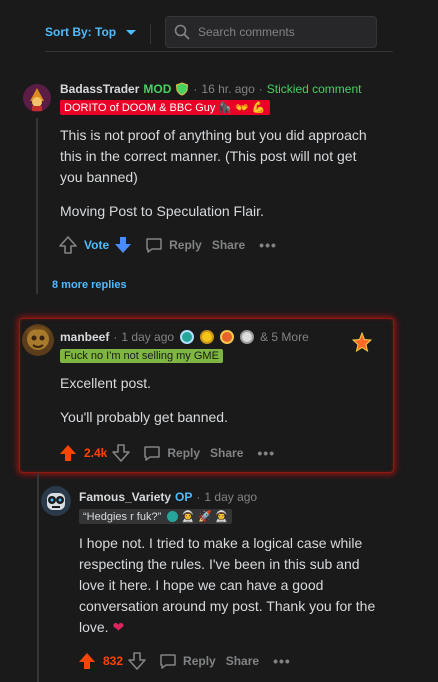 The width and height of the screenshot is (438, 682). I want to click on sort-label: Sort By: Top, so click(81, 32).